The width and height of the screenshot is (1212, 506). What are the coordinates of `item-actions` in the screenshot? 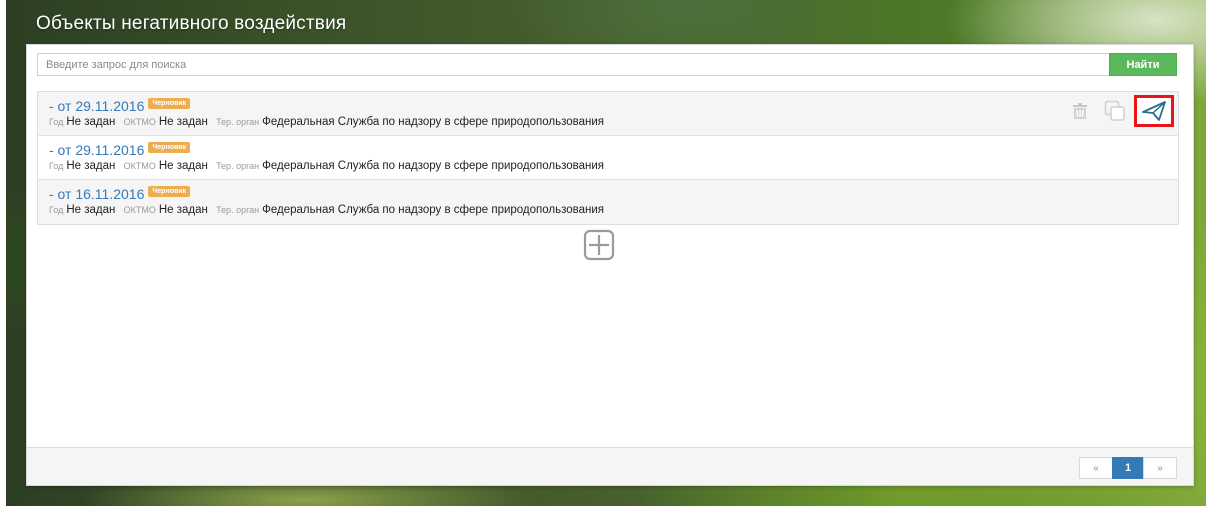 It's located at (1122, 111).